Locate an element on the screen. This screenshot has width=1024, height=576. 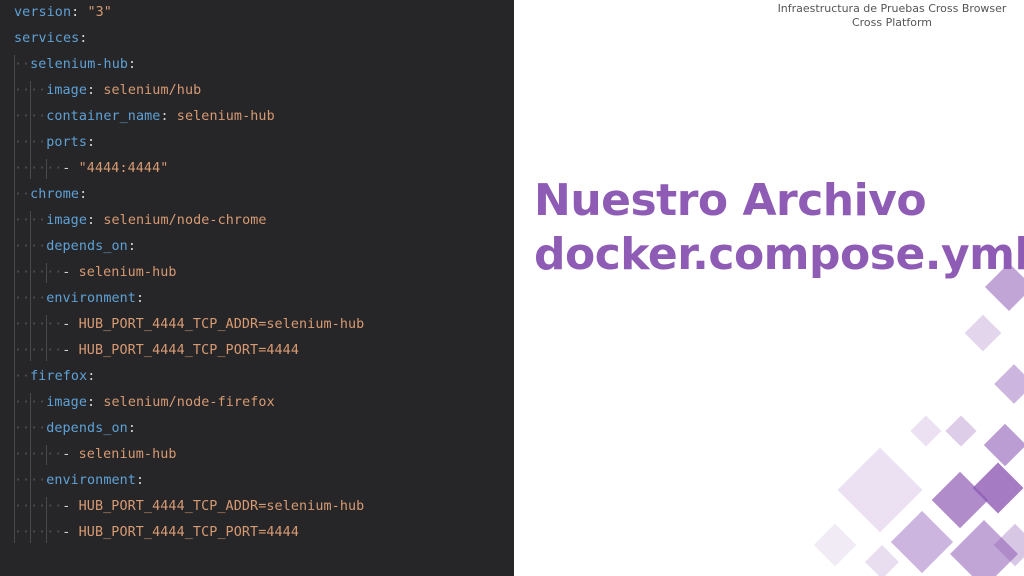
header-line-1: Infraestructura de Pruebas Cross Browser is located at coordinates (892, 8).